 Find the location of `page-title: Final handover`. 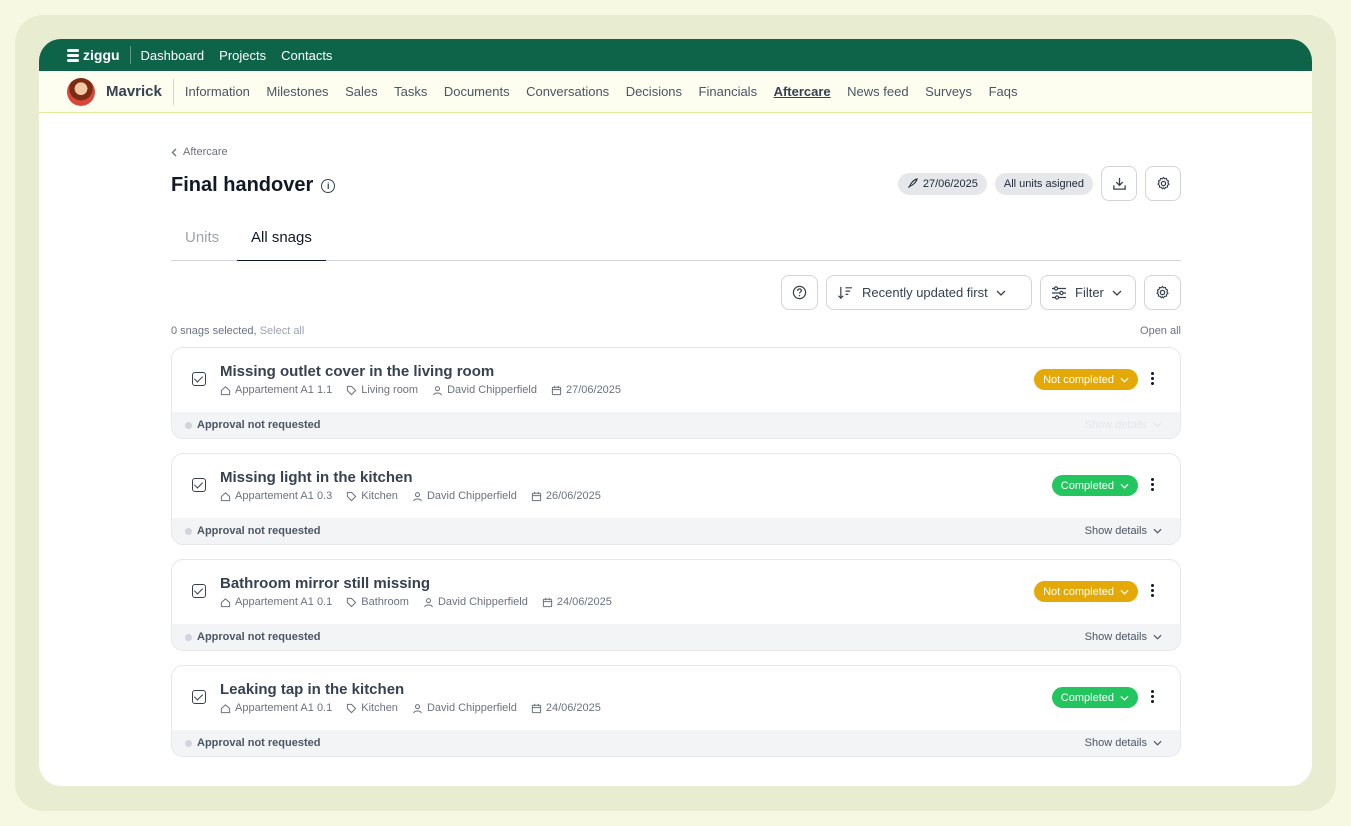

page-title: Final handover is located at coordinates (242, 185).